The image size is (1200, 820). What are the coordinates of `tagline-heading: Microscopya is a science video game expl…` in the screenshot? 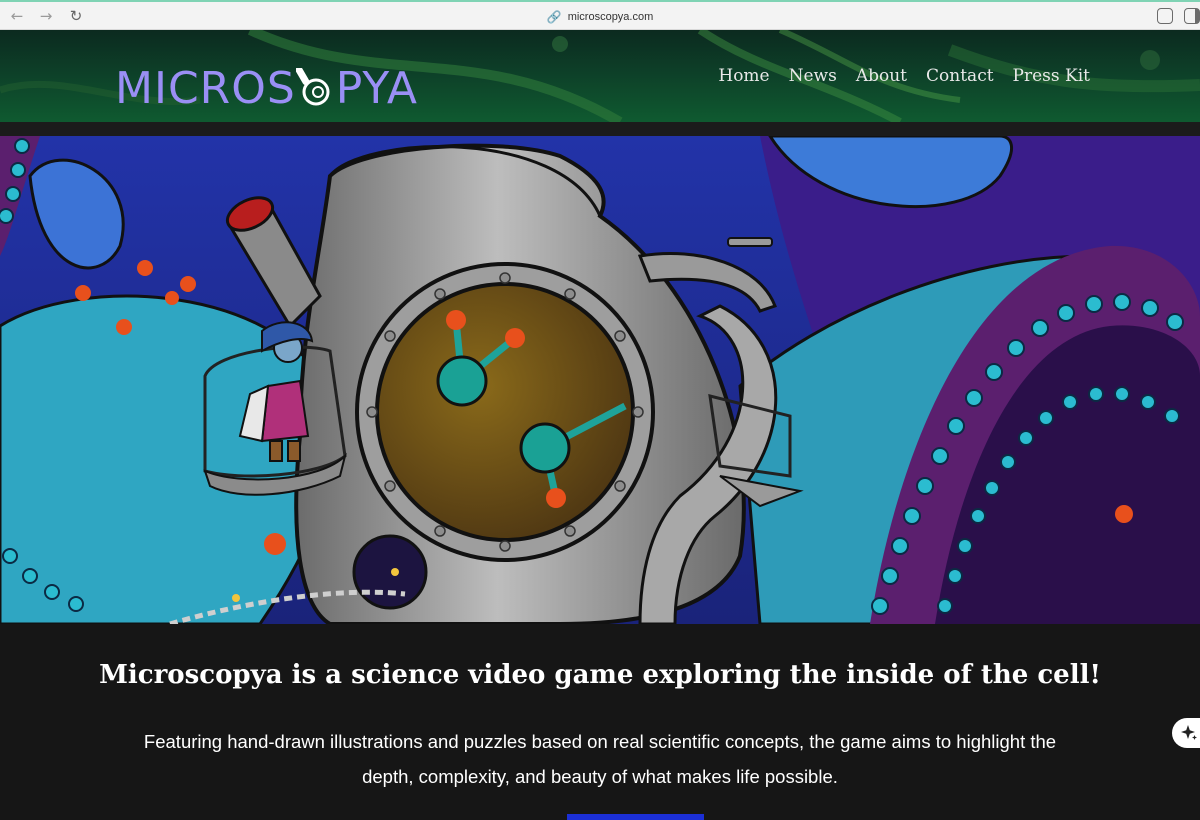 It's located at (600, 675).